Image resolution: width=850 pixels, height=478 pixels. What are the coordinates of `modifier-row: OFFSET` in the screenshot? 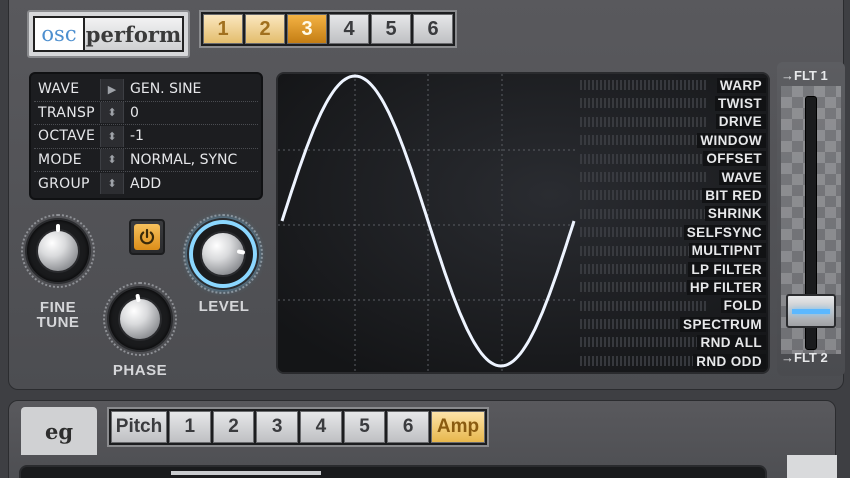 It's located at (671, 159).